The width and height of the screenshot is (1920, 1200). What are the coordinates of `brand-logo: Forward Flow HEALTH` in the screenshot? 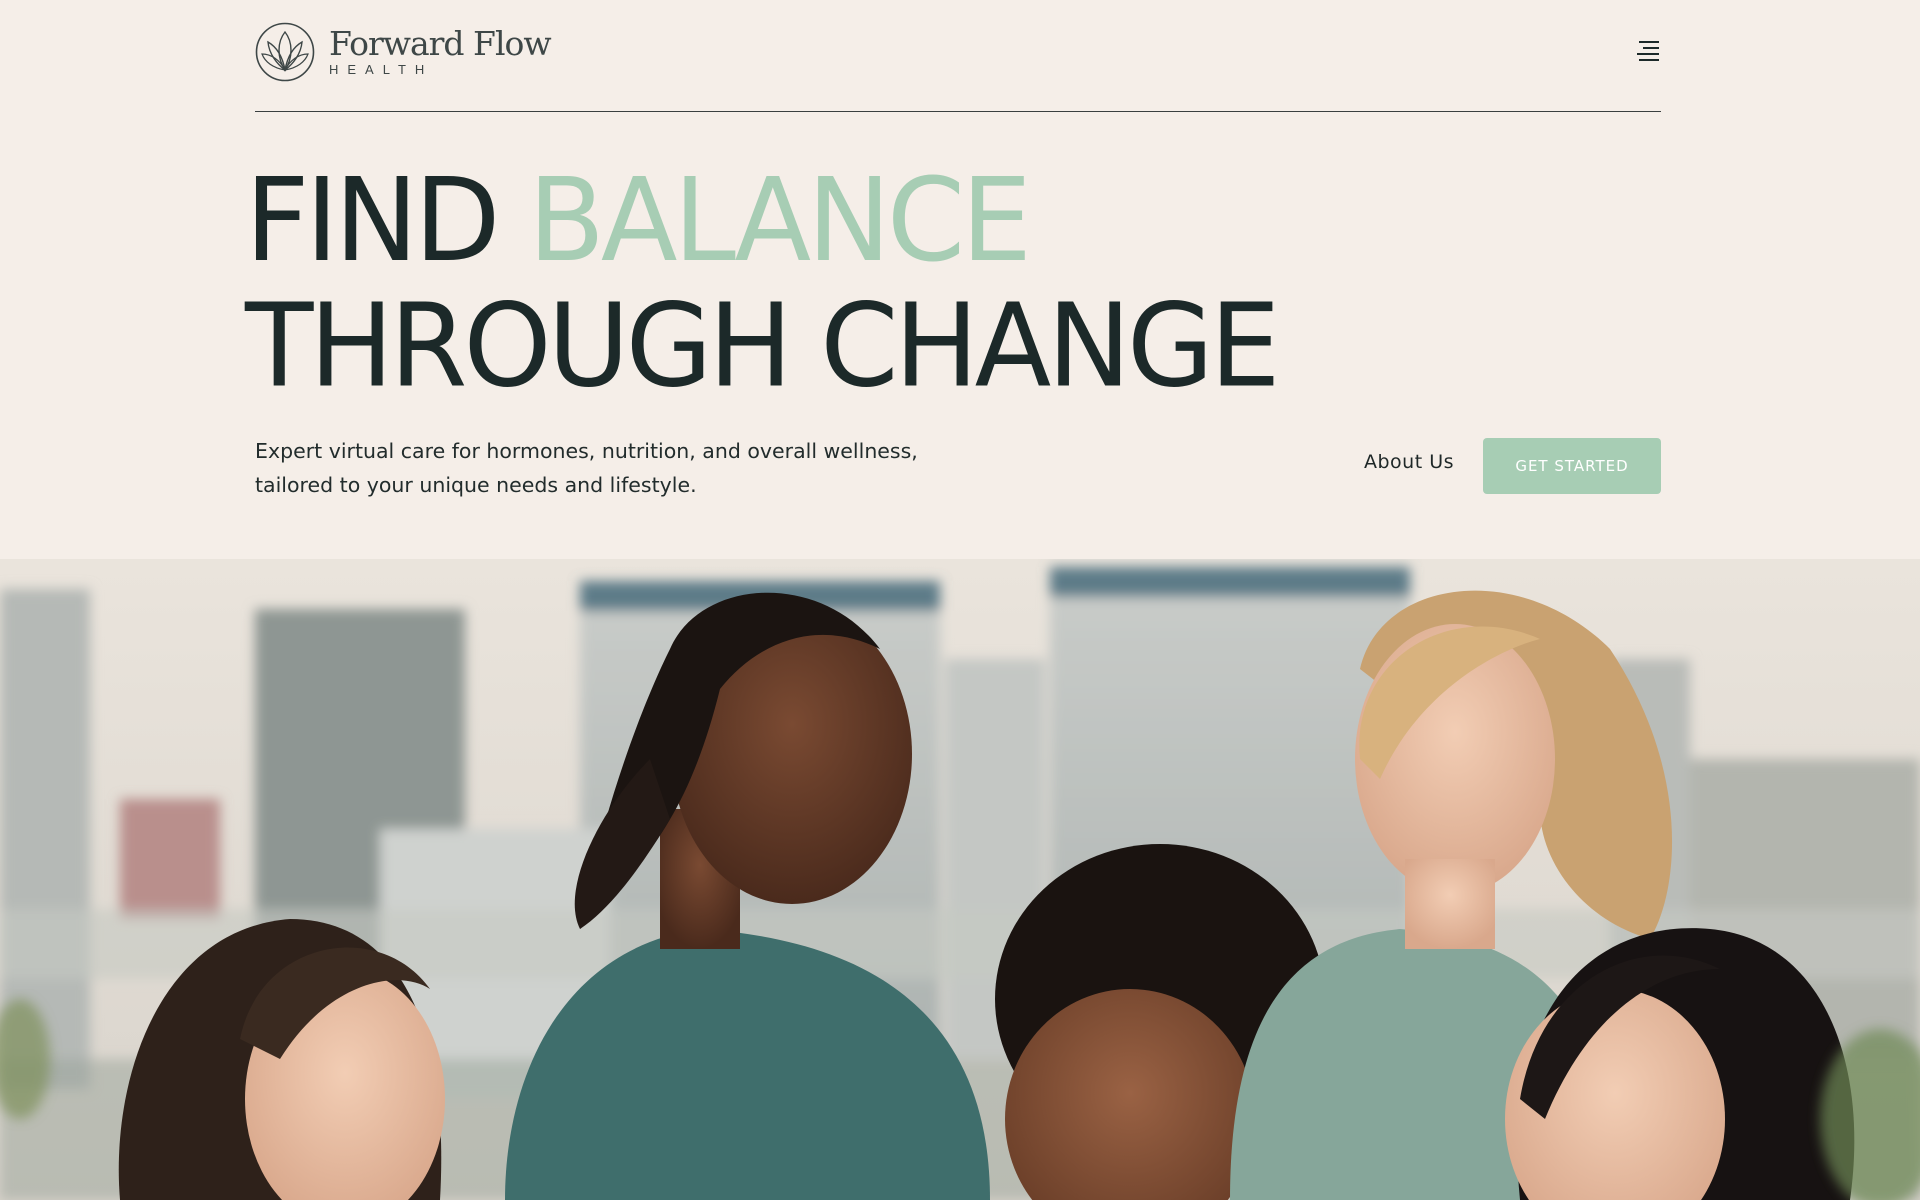 It's located at (403, 52).